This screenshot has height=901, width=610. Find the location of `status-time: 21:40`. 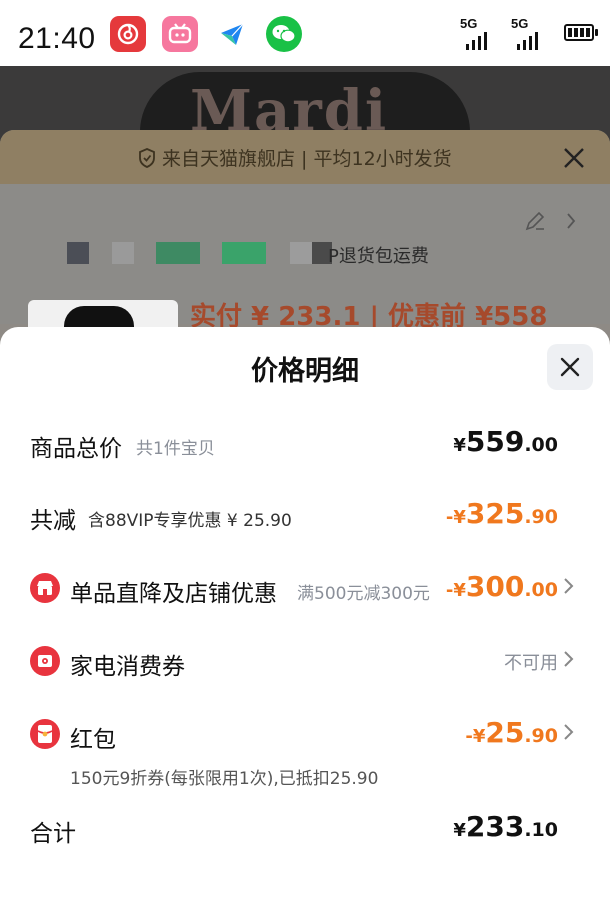

status-time: 21:40 is located at coordinates (57, 38).